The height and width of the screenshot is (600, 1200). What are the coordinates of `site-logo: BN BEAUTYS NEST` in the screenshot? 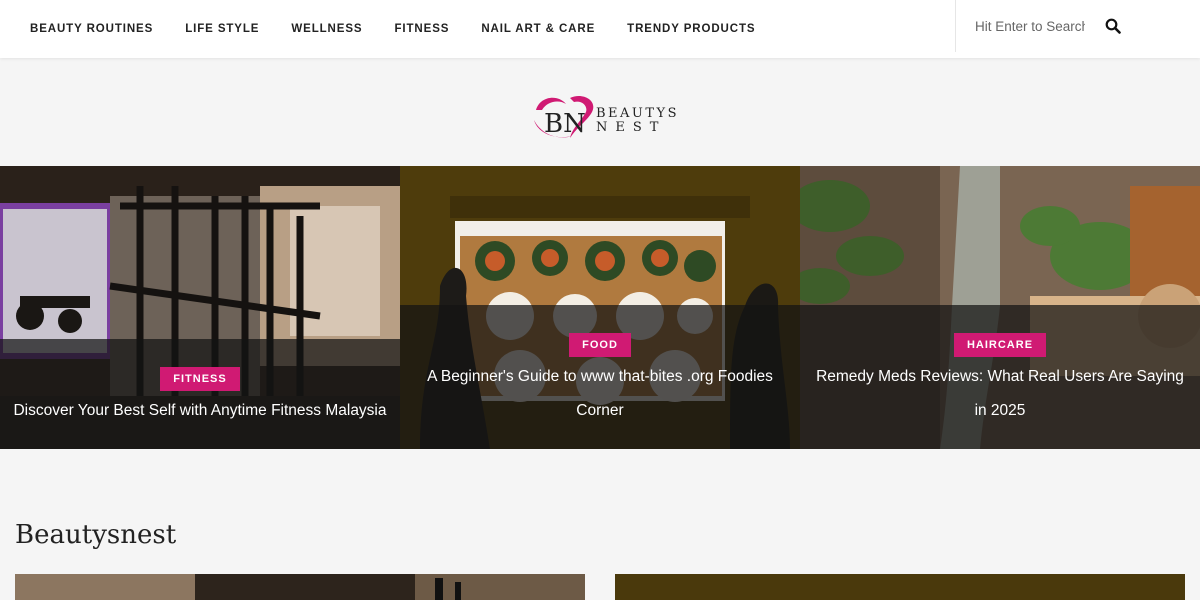 It's located at (603, 116).